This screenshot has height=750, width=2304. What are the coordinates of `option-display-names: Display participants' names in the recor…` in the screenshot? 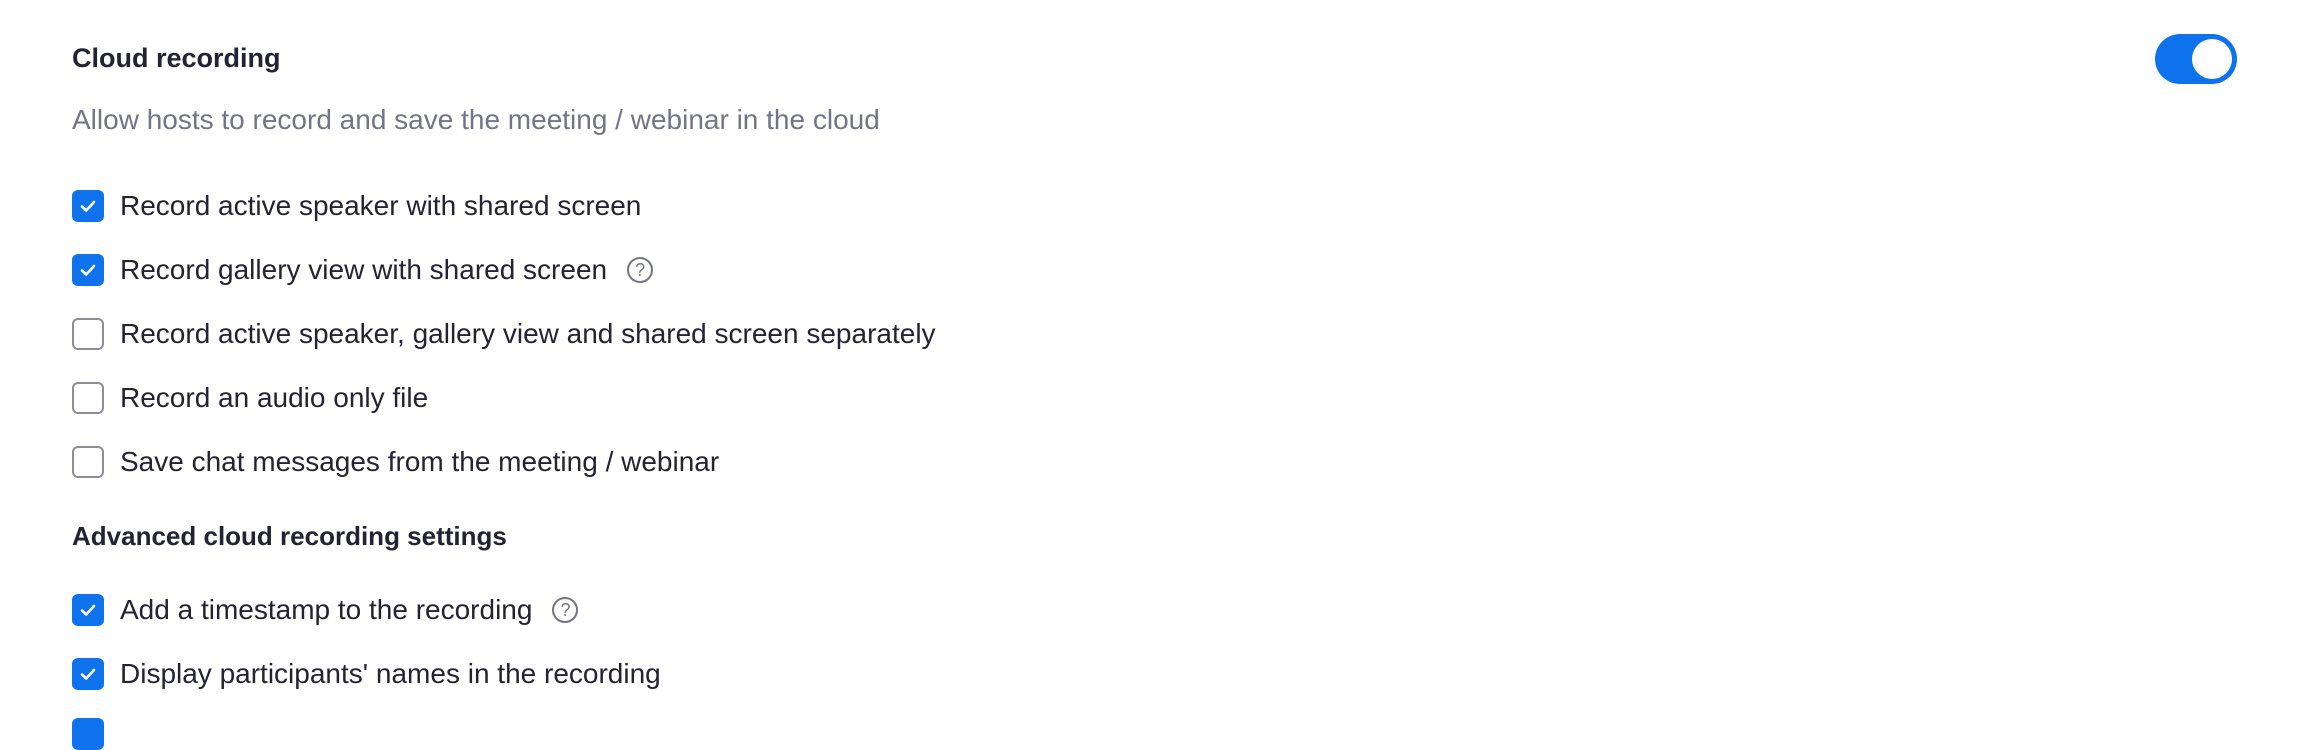 It's located at (366, 674).